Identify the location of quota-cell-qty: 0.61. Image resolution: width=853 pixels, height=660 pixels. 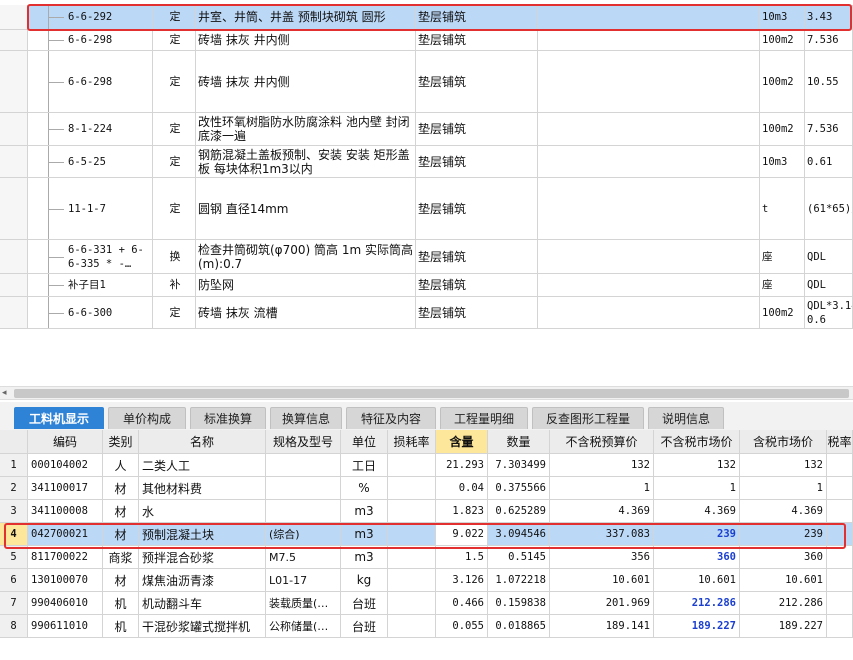
(829, 161).